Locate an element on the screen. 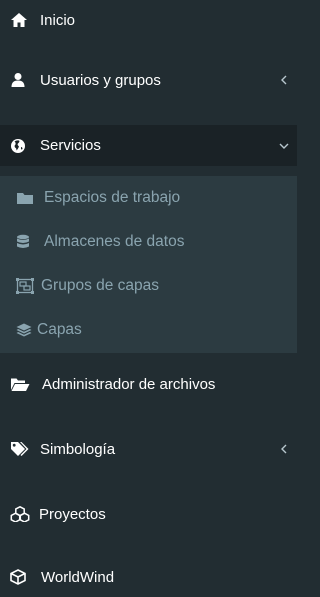  cubes-icon is located at coordinates (22, 514).